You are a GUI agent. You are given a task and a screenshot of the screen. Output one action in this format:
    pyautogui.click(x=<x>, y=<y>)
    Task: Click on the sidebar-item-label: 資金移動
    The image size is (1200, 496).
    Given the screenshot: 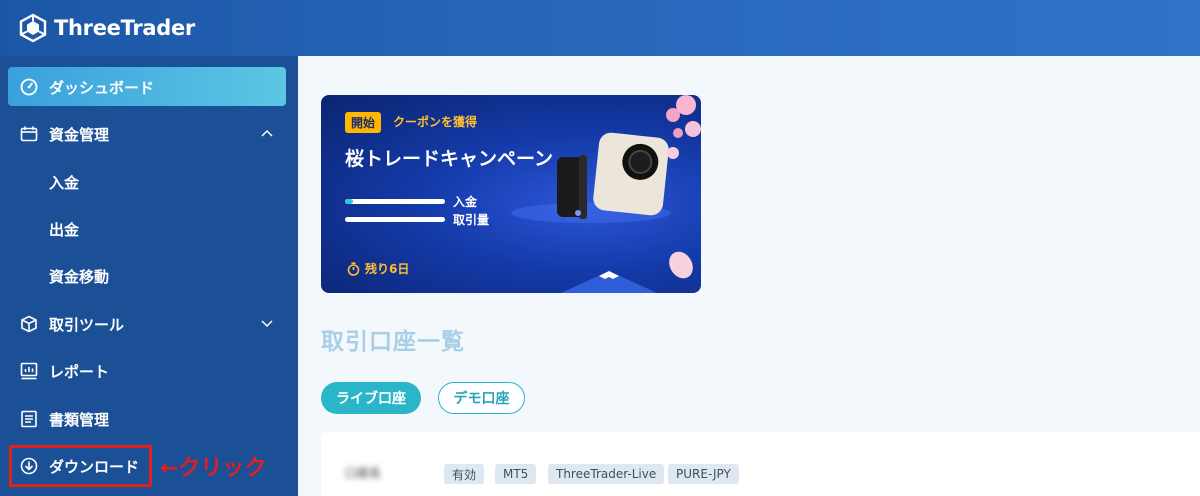 What is the action you would take?
    pyautogui.click(x=79, y=276)
    